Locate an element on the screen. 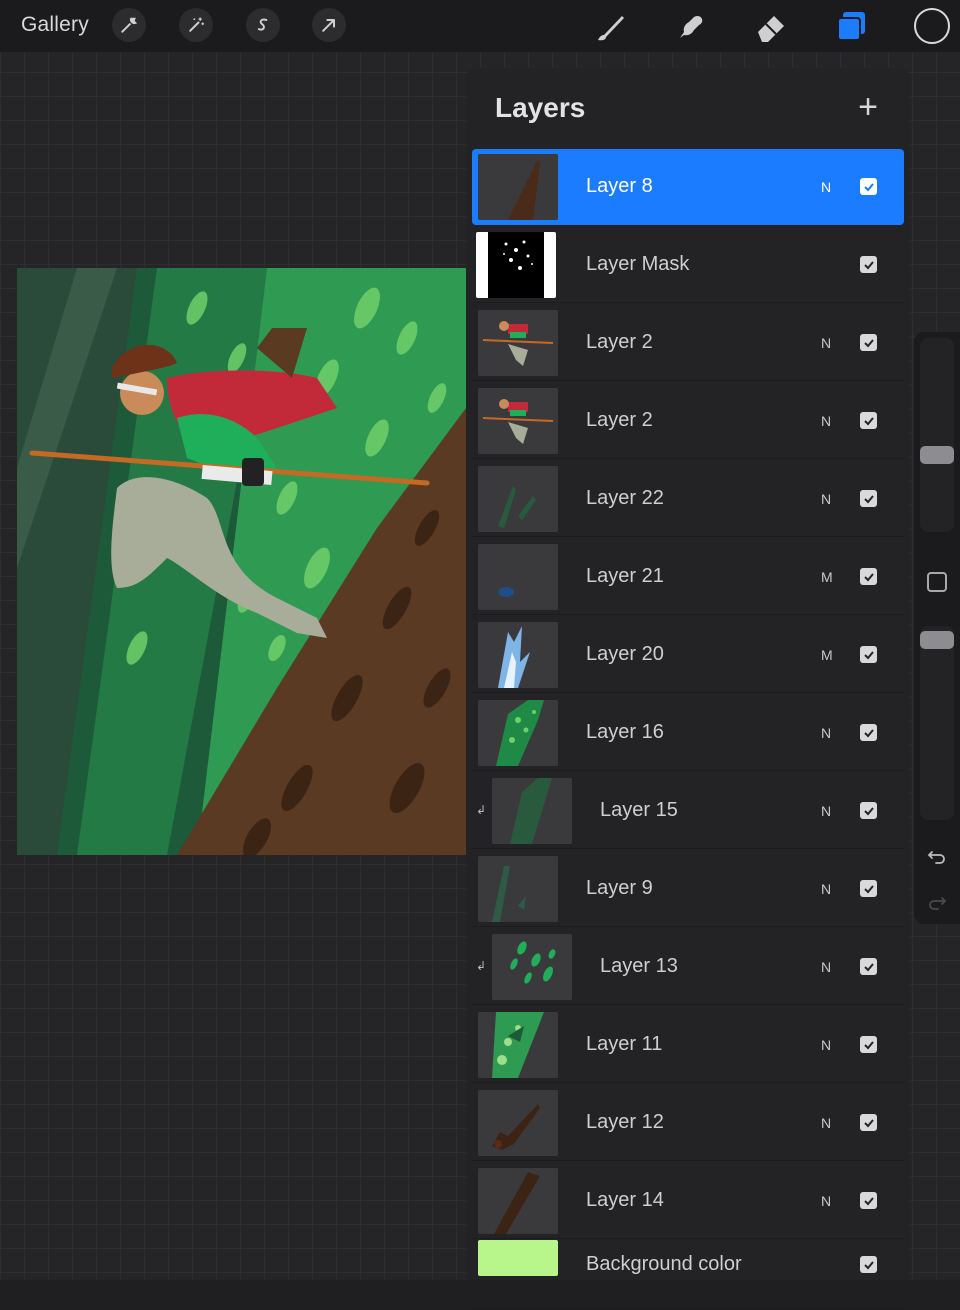 Image resolution: width=960 pixels, height=1310 pixels. layers-title: Layers is located at coordinates (540, 107).